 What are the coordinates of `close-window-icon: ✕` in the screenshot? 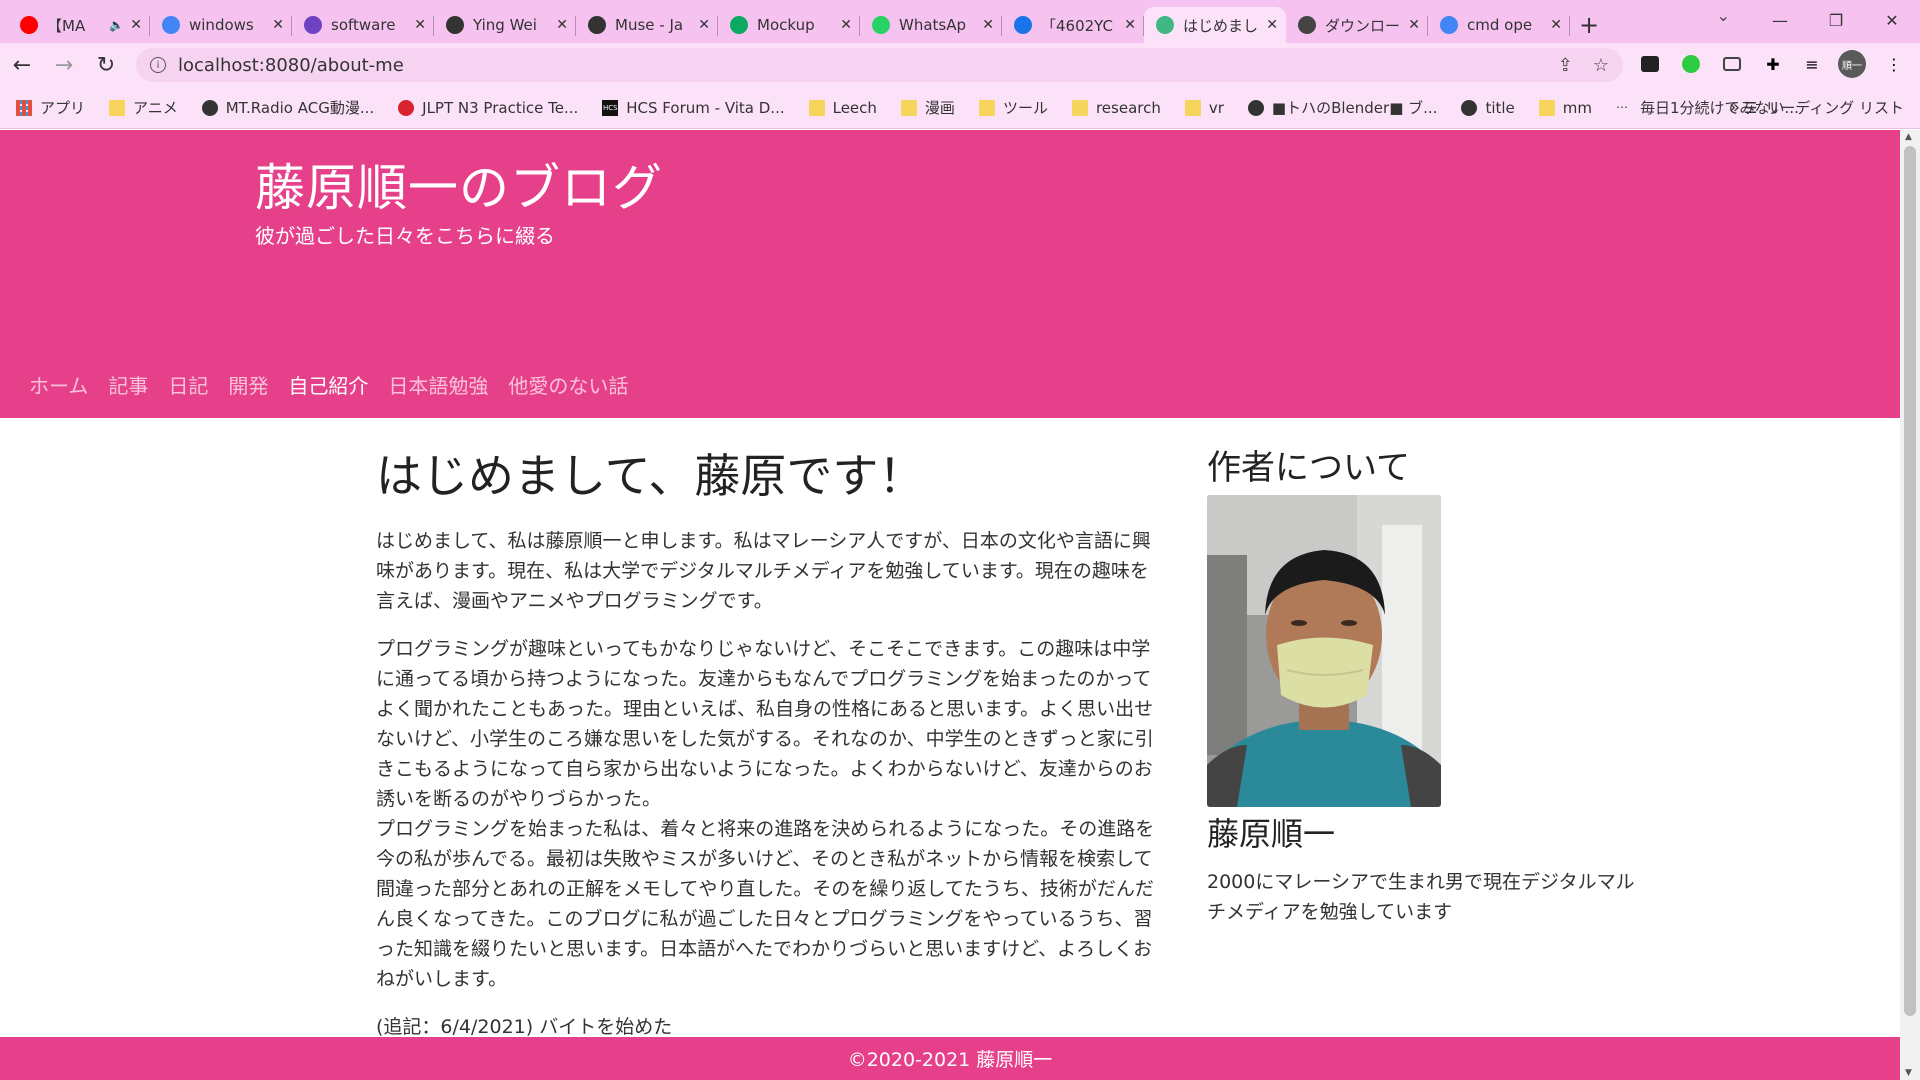 It's located at (1892, 20).